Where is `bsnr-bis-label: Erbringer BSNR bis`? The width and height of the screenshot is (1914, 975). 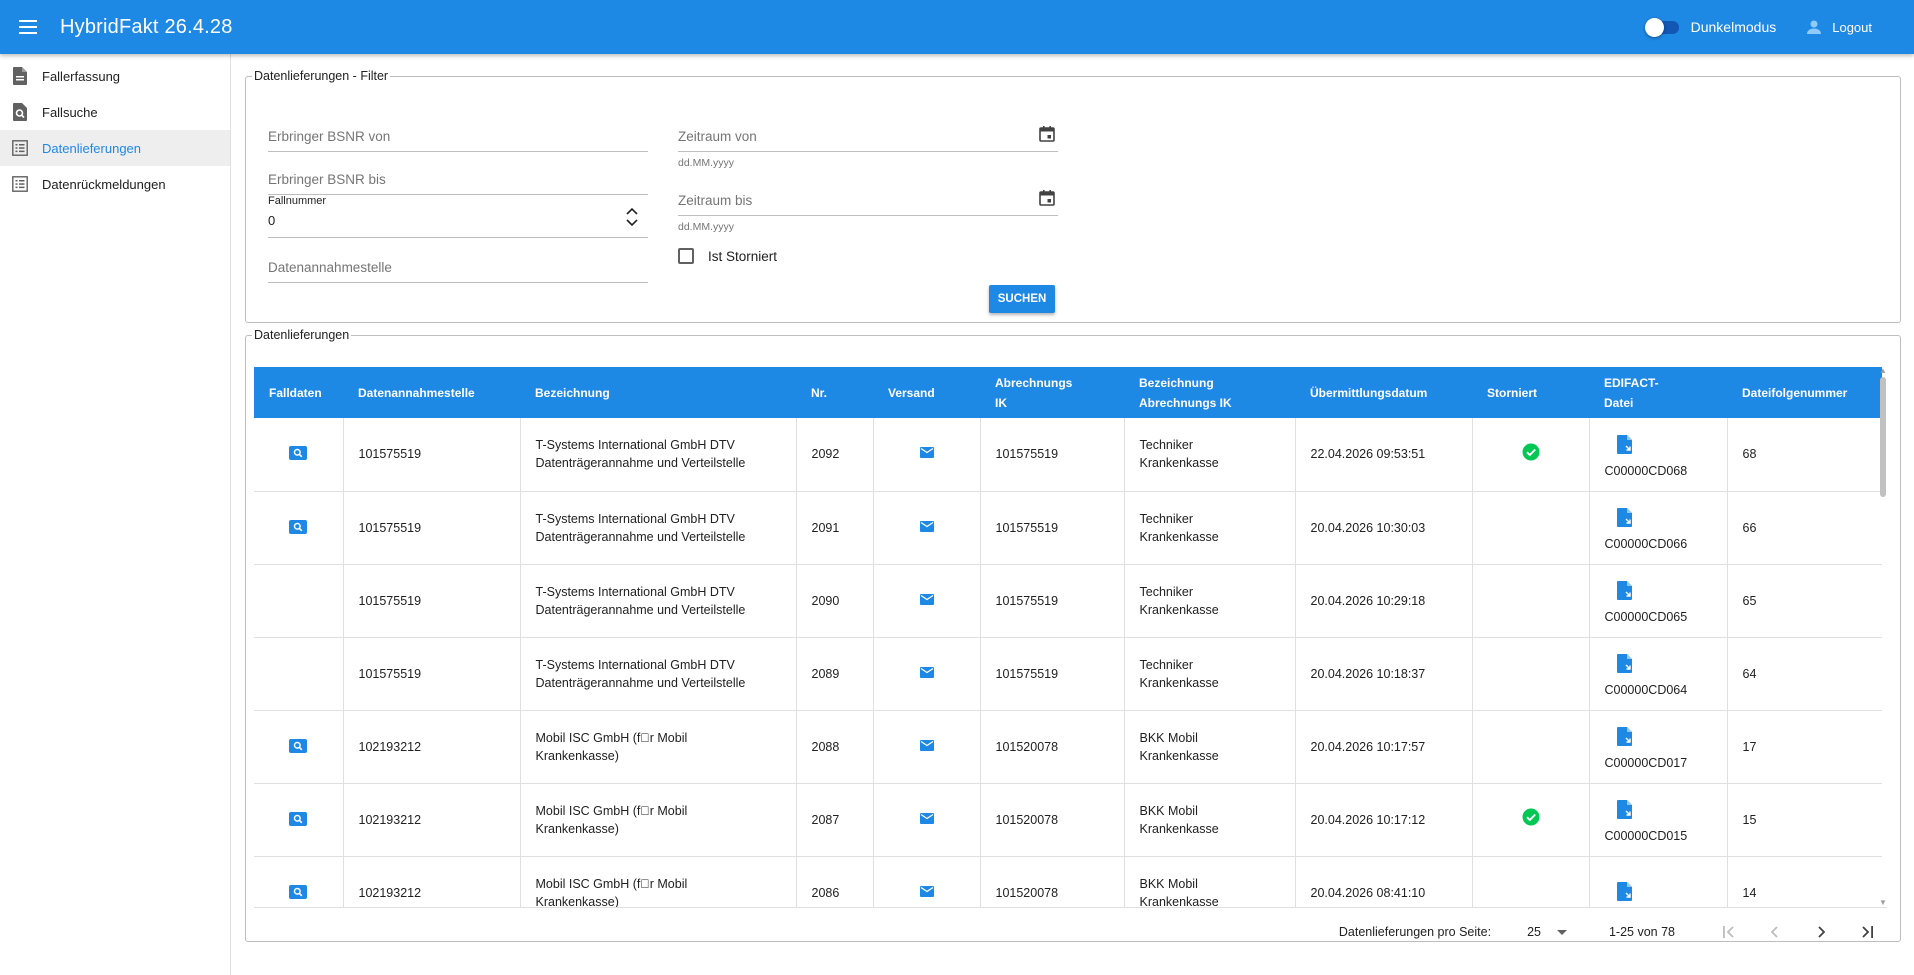
bsnr-bis-label: Erbringer BSNR bis is located at coordinates (327, 179).